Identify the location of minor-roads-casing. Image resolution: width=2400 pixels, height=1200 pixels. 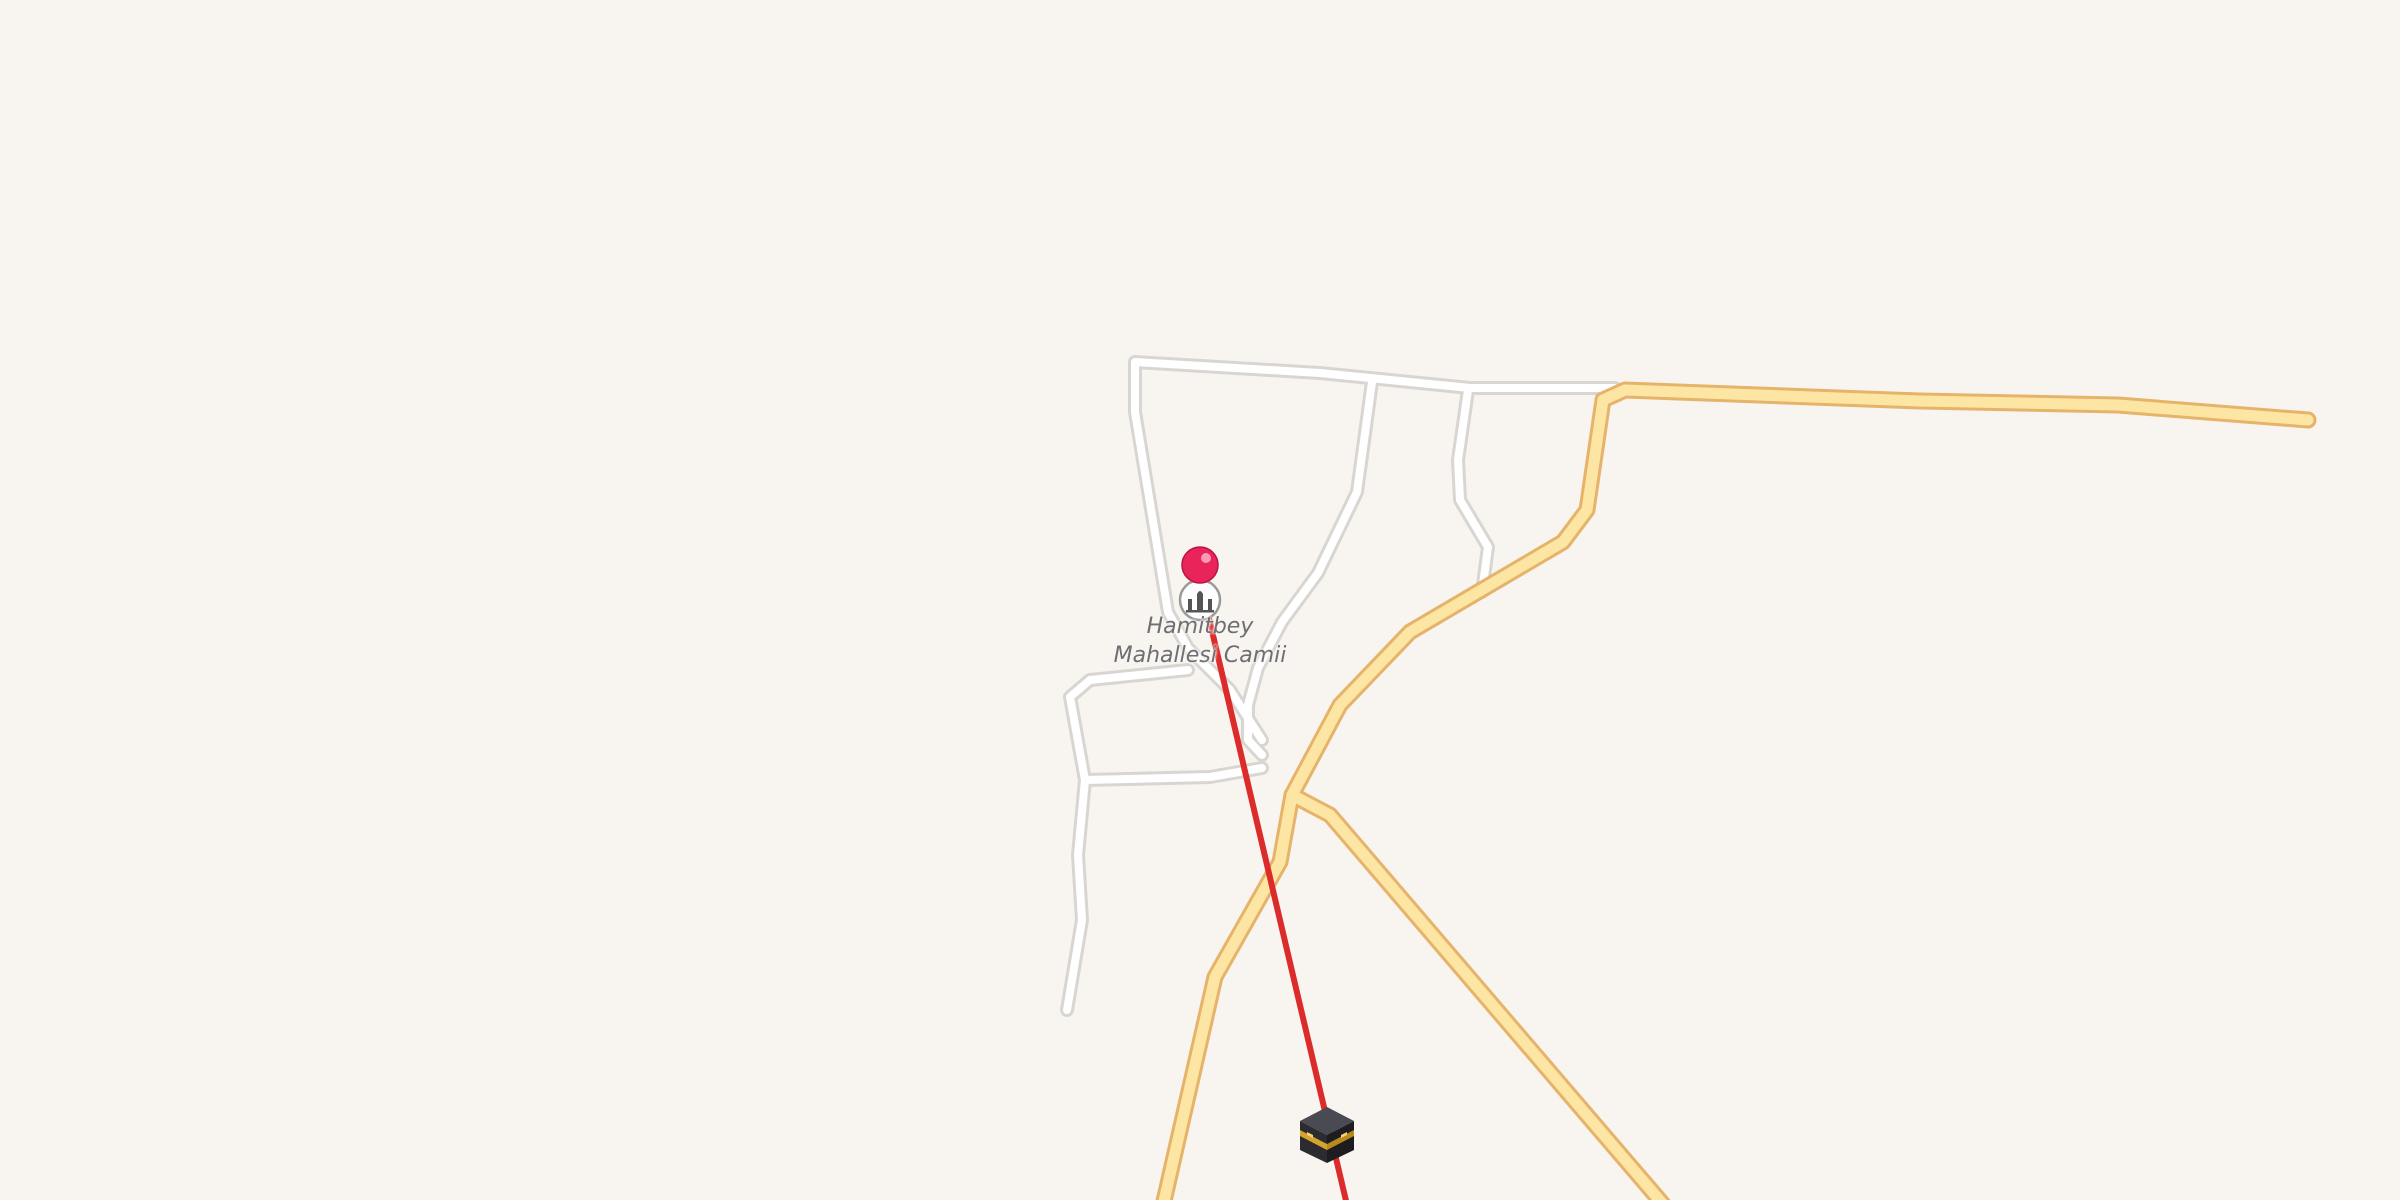
(1341, 686).